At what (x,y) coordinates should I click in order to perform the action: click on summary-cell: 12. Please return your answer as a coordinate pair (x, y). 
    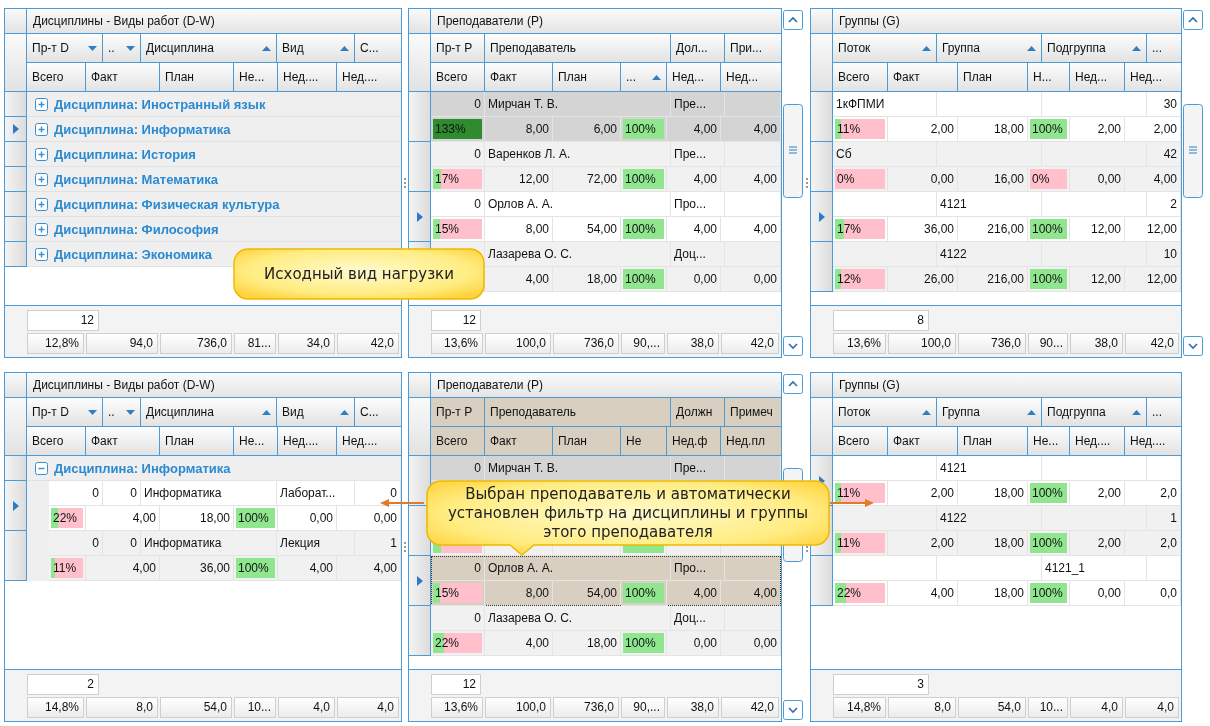
    Looking at the image, I should click on (63, 320).